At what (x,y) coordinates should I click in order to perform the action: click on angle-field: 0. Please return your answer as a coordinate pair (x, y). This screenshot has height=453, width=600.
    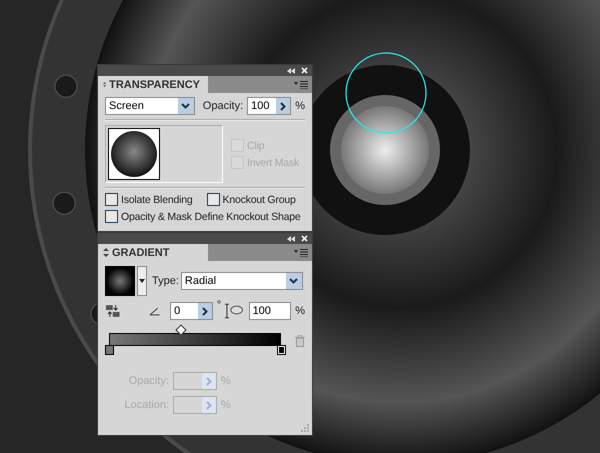
    Looking at the image, I should click on (191, 311).